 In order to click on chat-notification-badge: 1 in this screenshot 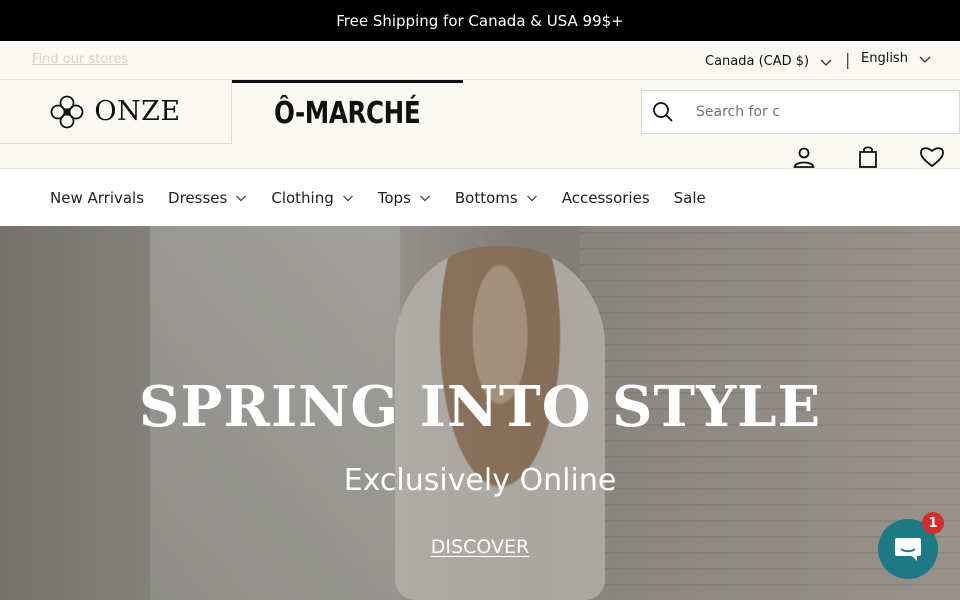, I will do `click(933, 523)`.